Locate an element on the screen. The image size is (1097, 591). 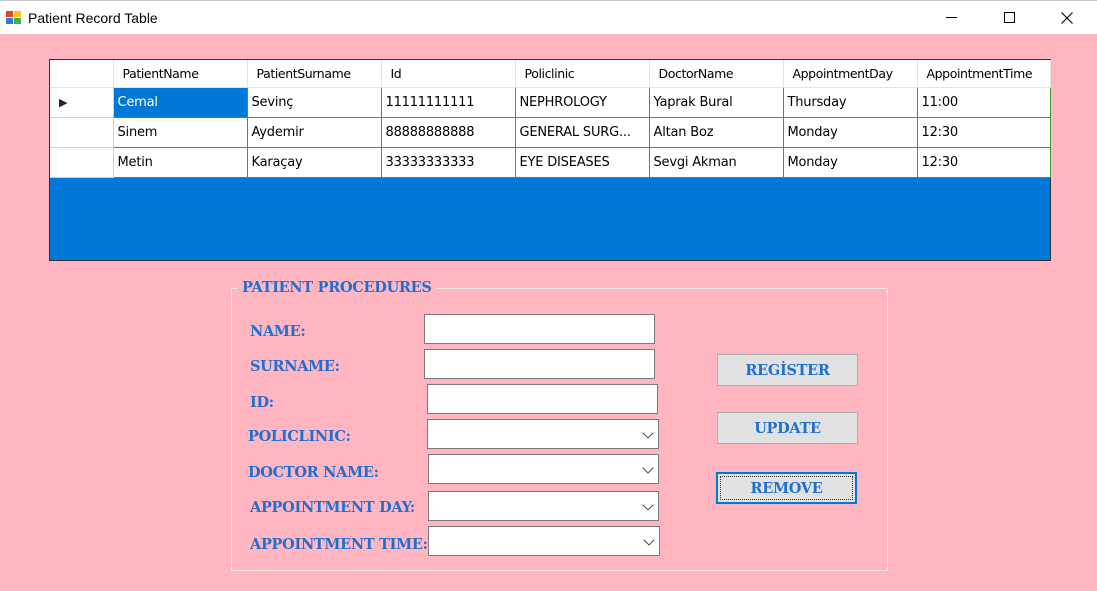
table-cell: Aydemir is located at coordinates (314, 132).